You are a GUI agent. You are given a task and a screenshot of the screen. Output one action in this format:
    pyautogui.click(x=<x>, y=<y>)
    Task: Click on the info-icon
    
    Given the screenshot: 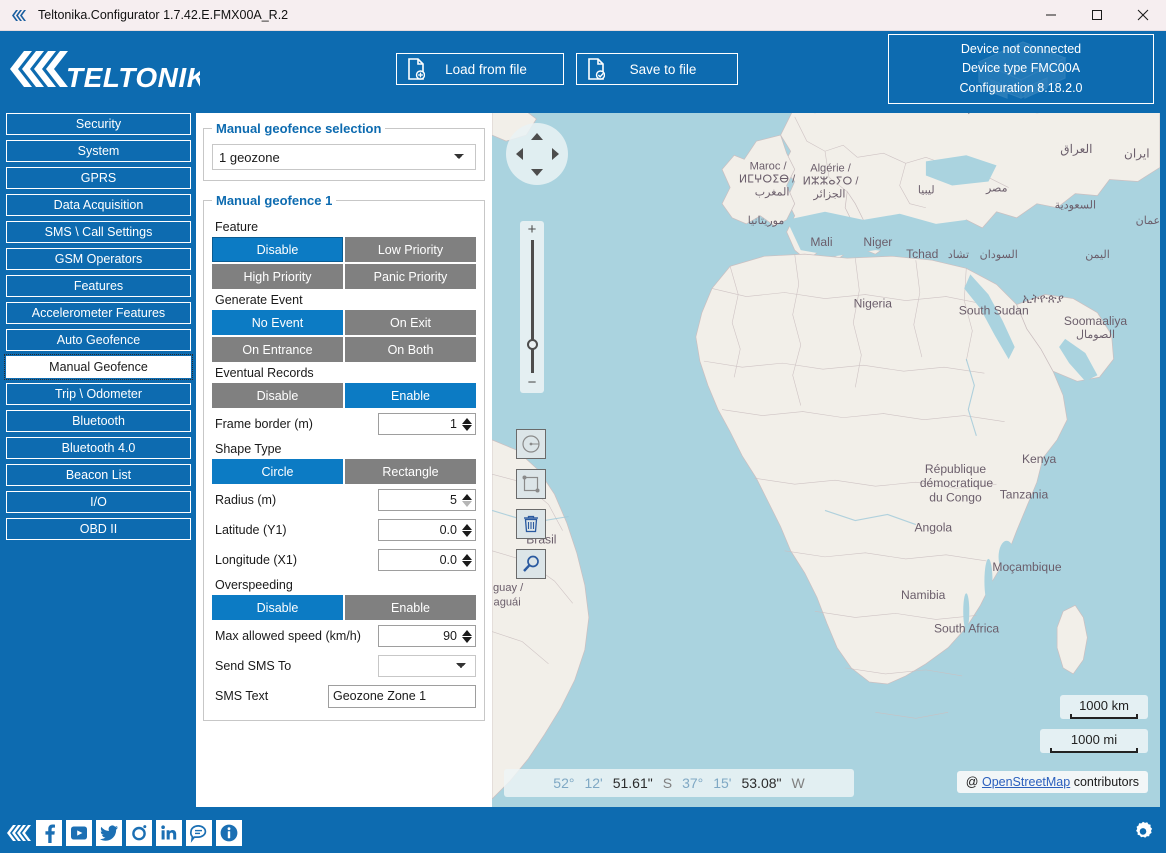 What is the action you would take?
    pyautogui.click(x=229, y=833)
    